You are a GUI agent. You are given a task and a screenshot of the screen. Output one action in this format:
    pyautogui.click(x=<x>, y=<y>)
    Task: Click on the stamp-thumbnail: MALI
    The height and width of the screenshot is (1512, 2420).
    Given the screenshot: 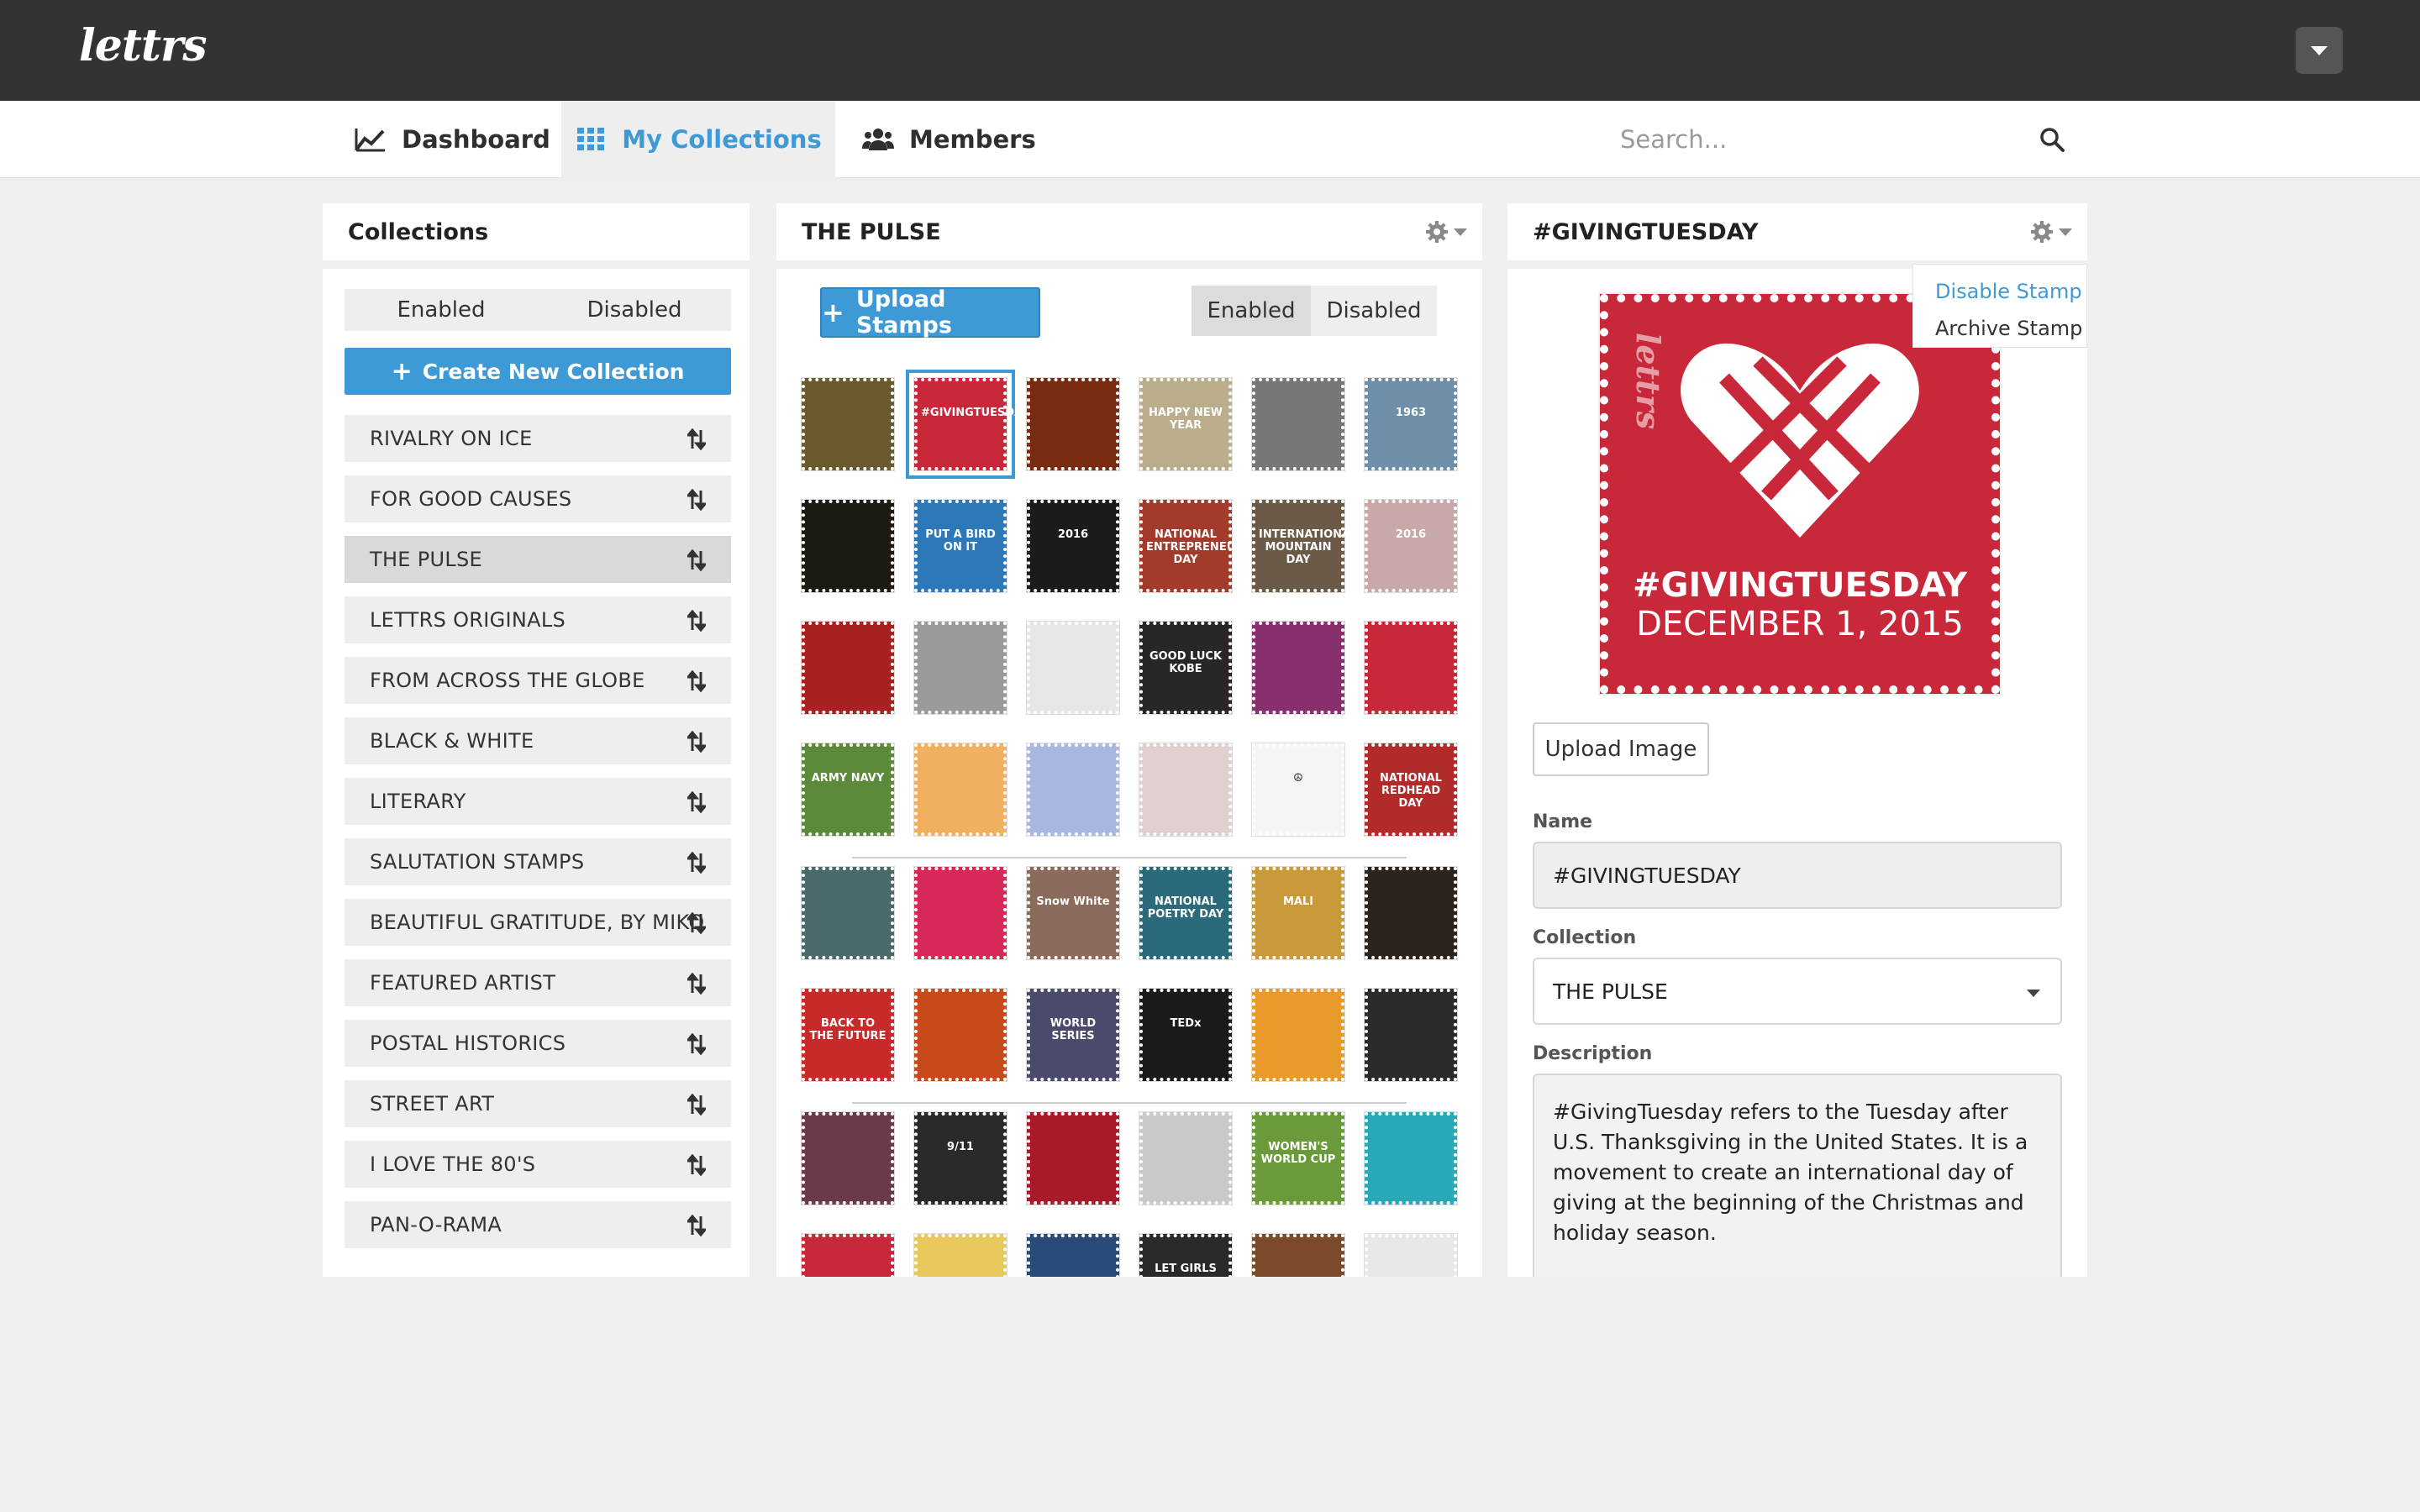 What is the action you would take?
    pyautogui.click(x=1298, y=913)
    